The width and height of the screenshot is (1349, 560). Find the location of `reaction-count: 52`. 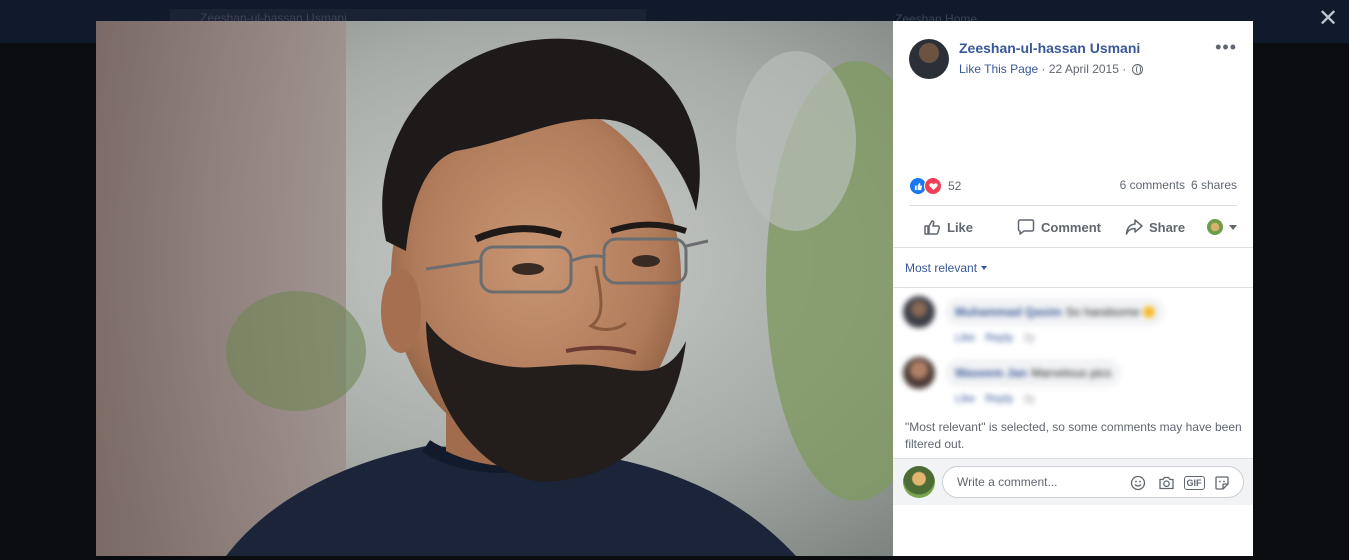

reaction-count: 52 is located at coordinates (955, 186).